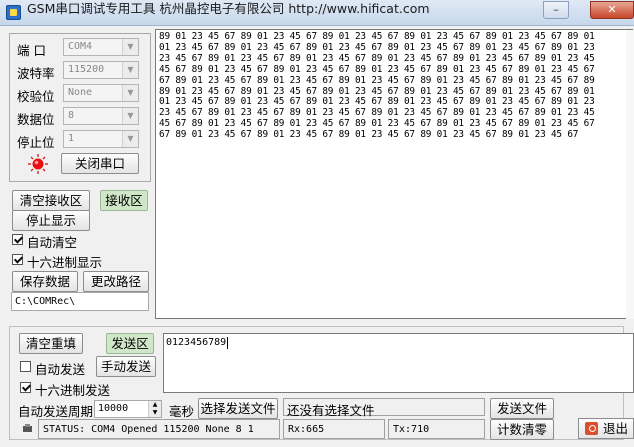 The image size is (634, 447). Describe the element at coordinates (51, 343) in the screenshot. I see `clear-resend-button: 清空重填` at that location.